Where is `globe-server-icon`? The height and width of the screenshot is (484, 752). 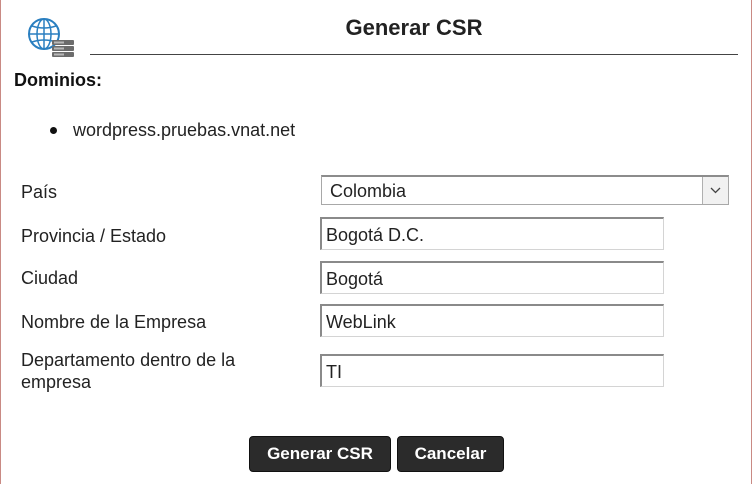
globe-server-icon is located at coordinates (51, 37).